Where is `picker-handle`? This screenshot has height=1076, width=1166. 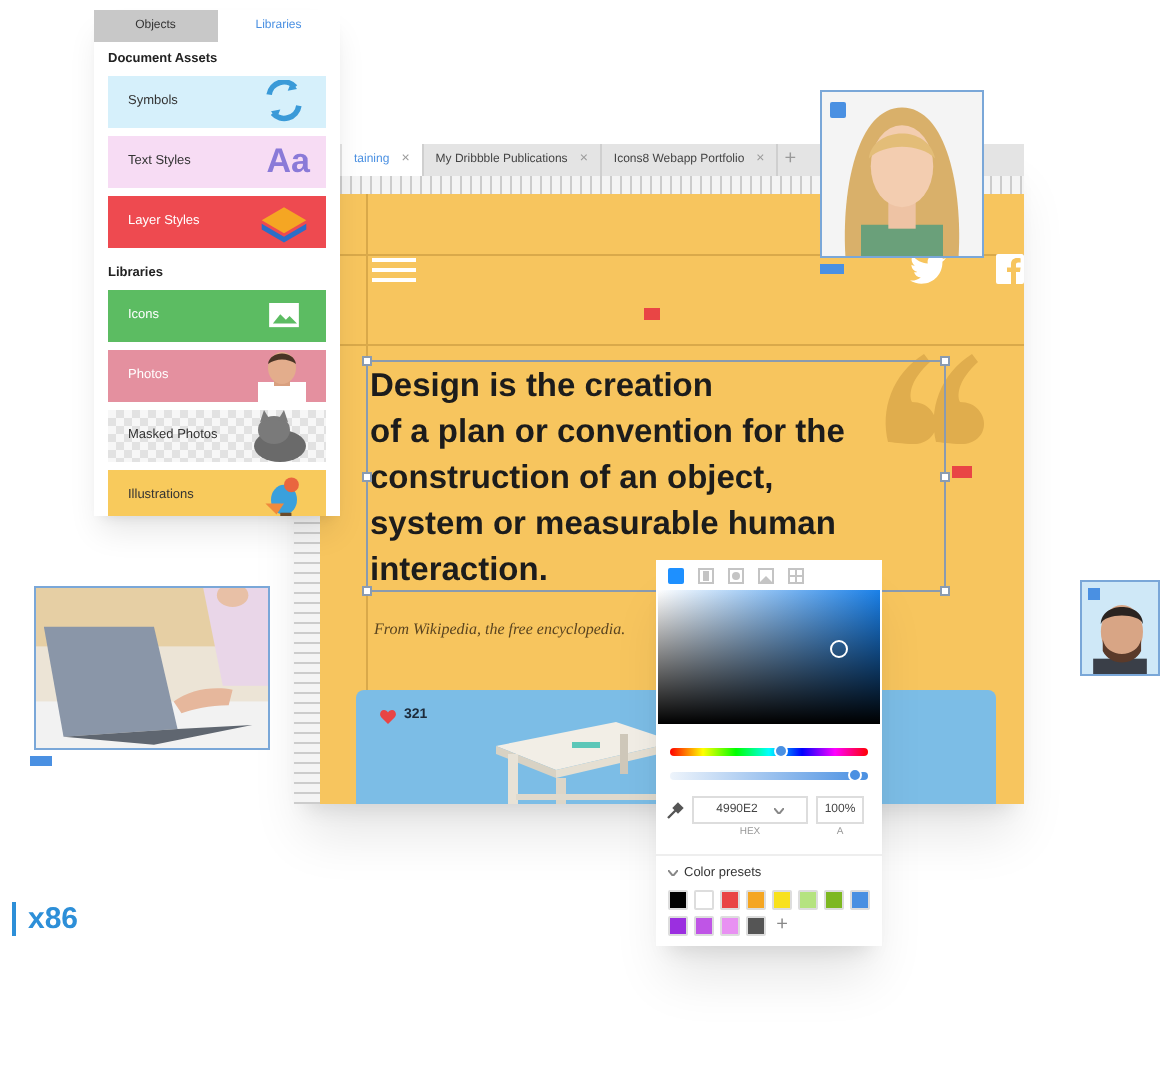 picker-handle is located at coordinates (839, 649).